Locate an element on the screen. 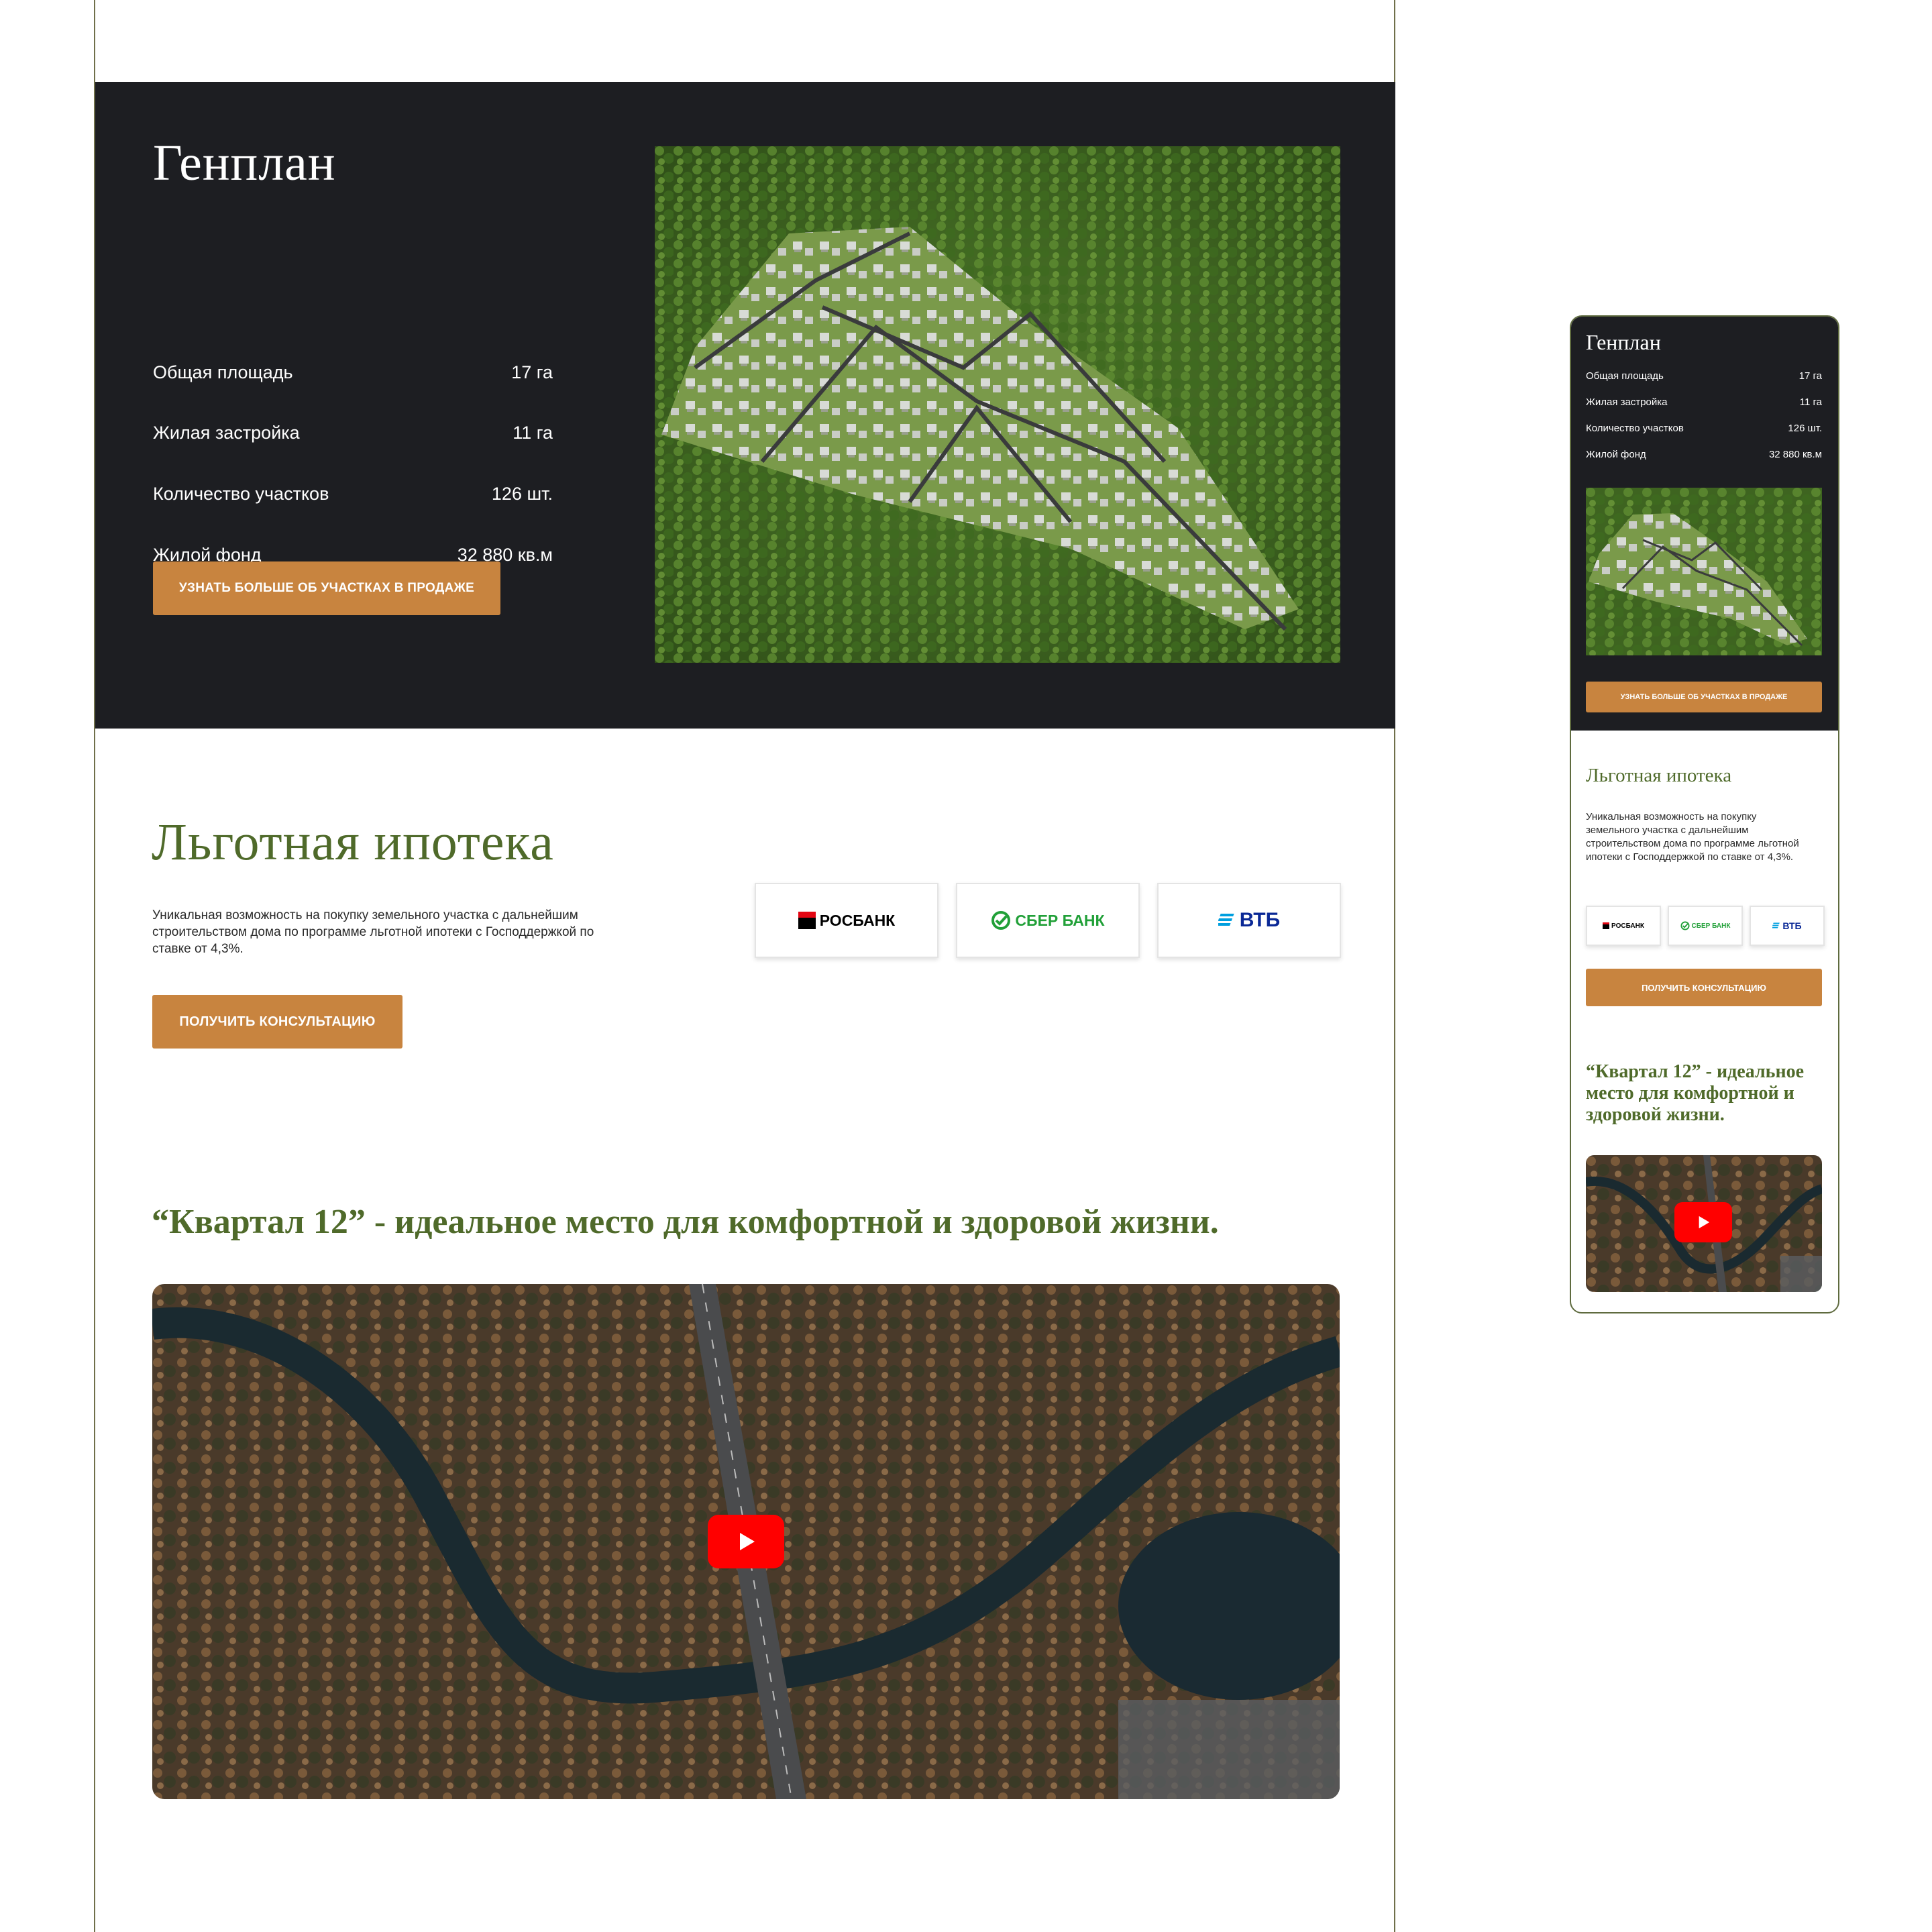 This screenshot has height=1932, width=1932. youtube-play-button is located at coordinates (746, 1541).